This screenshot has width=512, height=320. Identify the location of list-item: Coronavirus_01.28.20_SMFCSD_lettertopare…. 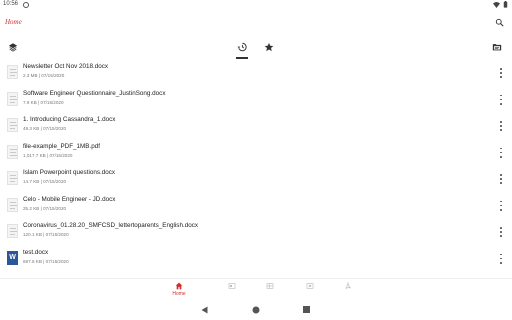
(256, 232).